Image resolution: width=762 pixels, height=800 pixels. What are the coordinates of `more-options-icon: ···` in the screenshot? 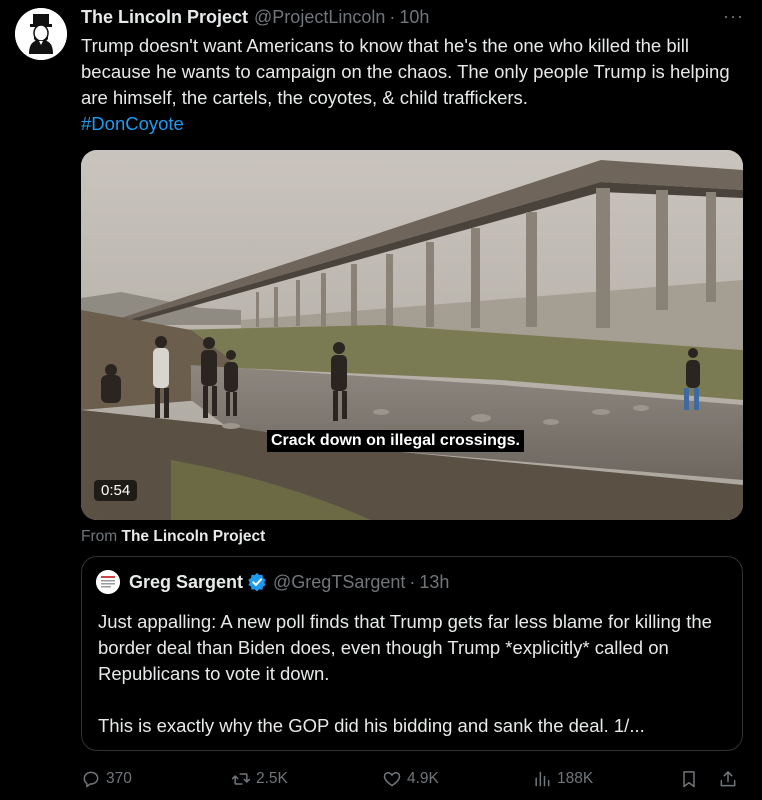 It's located at (733, 16).